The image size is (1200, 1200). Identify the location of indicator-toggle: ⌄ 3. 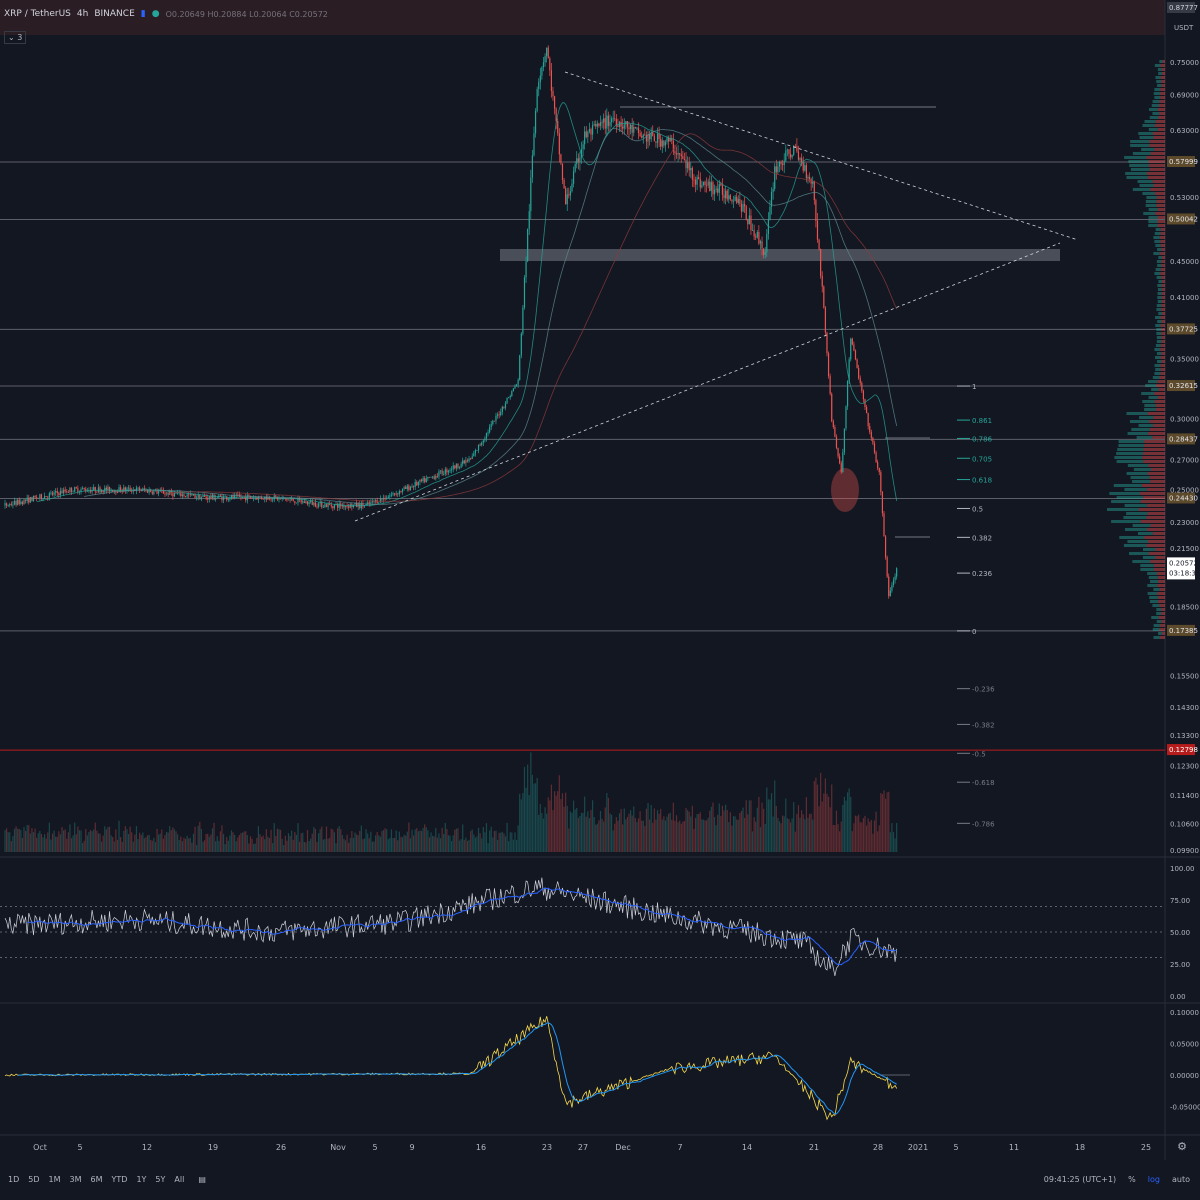
(15, 37).